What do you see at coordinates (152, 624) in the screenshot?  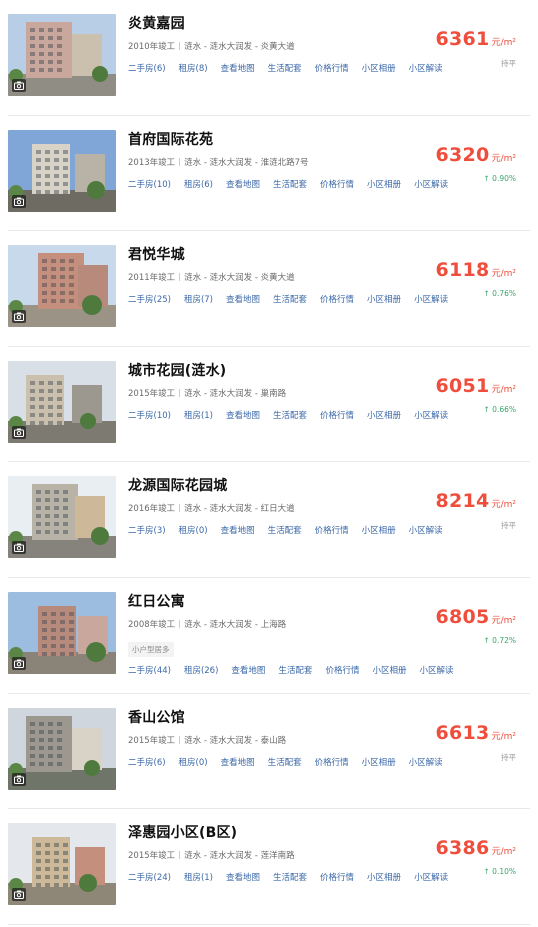 I see `build-year: 2008年竣工` at bounding box center [152, 624].